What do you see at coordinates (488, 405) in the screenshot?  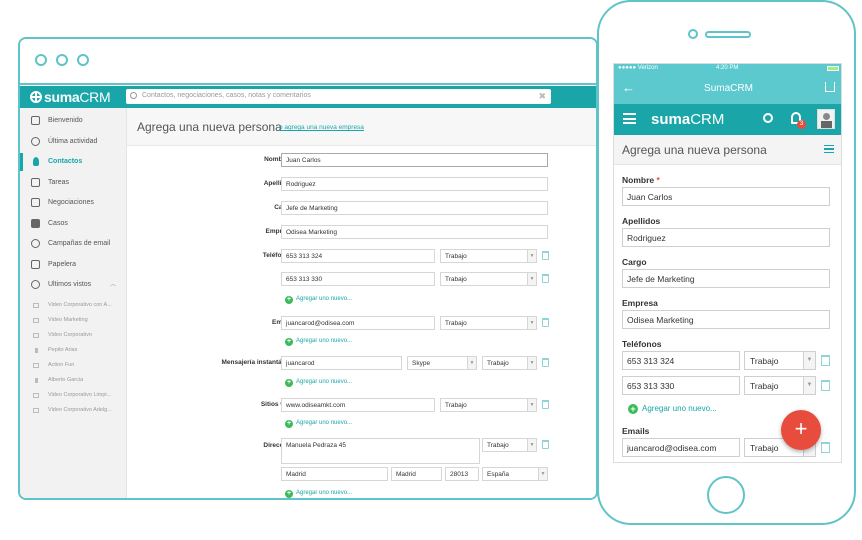 I see `website-type-select: Trabajo ▼` at bounding box center [488, 405].